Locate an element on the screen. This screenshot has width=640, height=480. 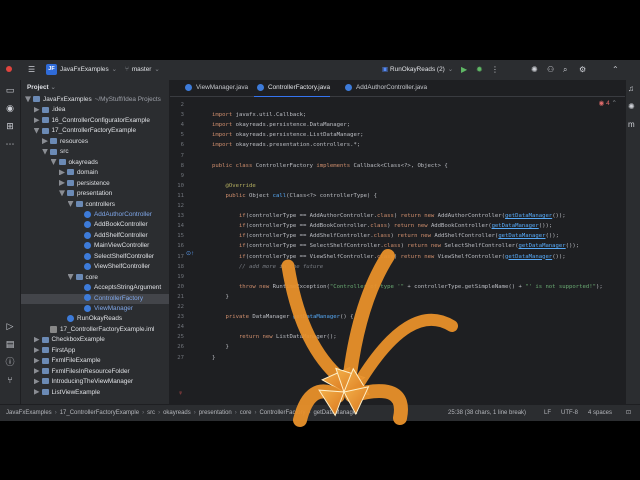
run-tool-icon: ▷ is located at coordinates (10, 326).